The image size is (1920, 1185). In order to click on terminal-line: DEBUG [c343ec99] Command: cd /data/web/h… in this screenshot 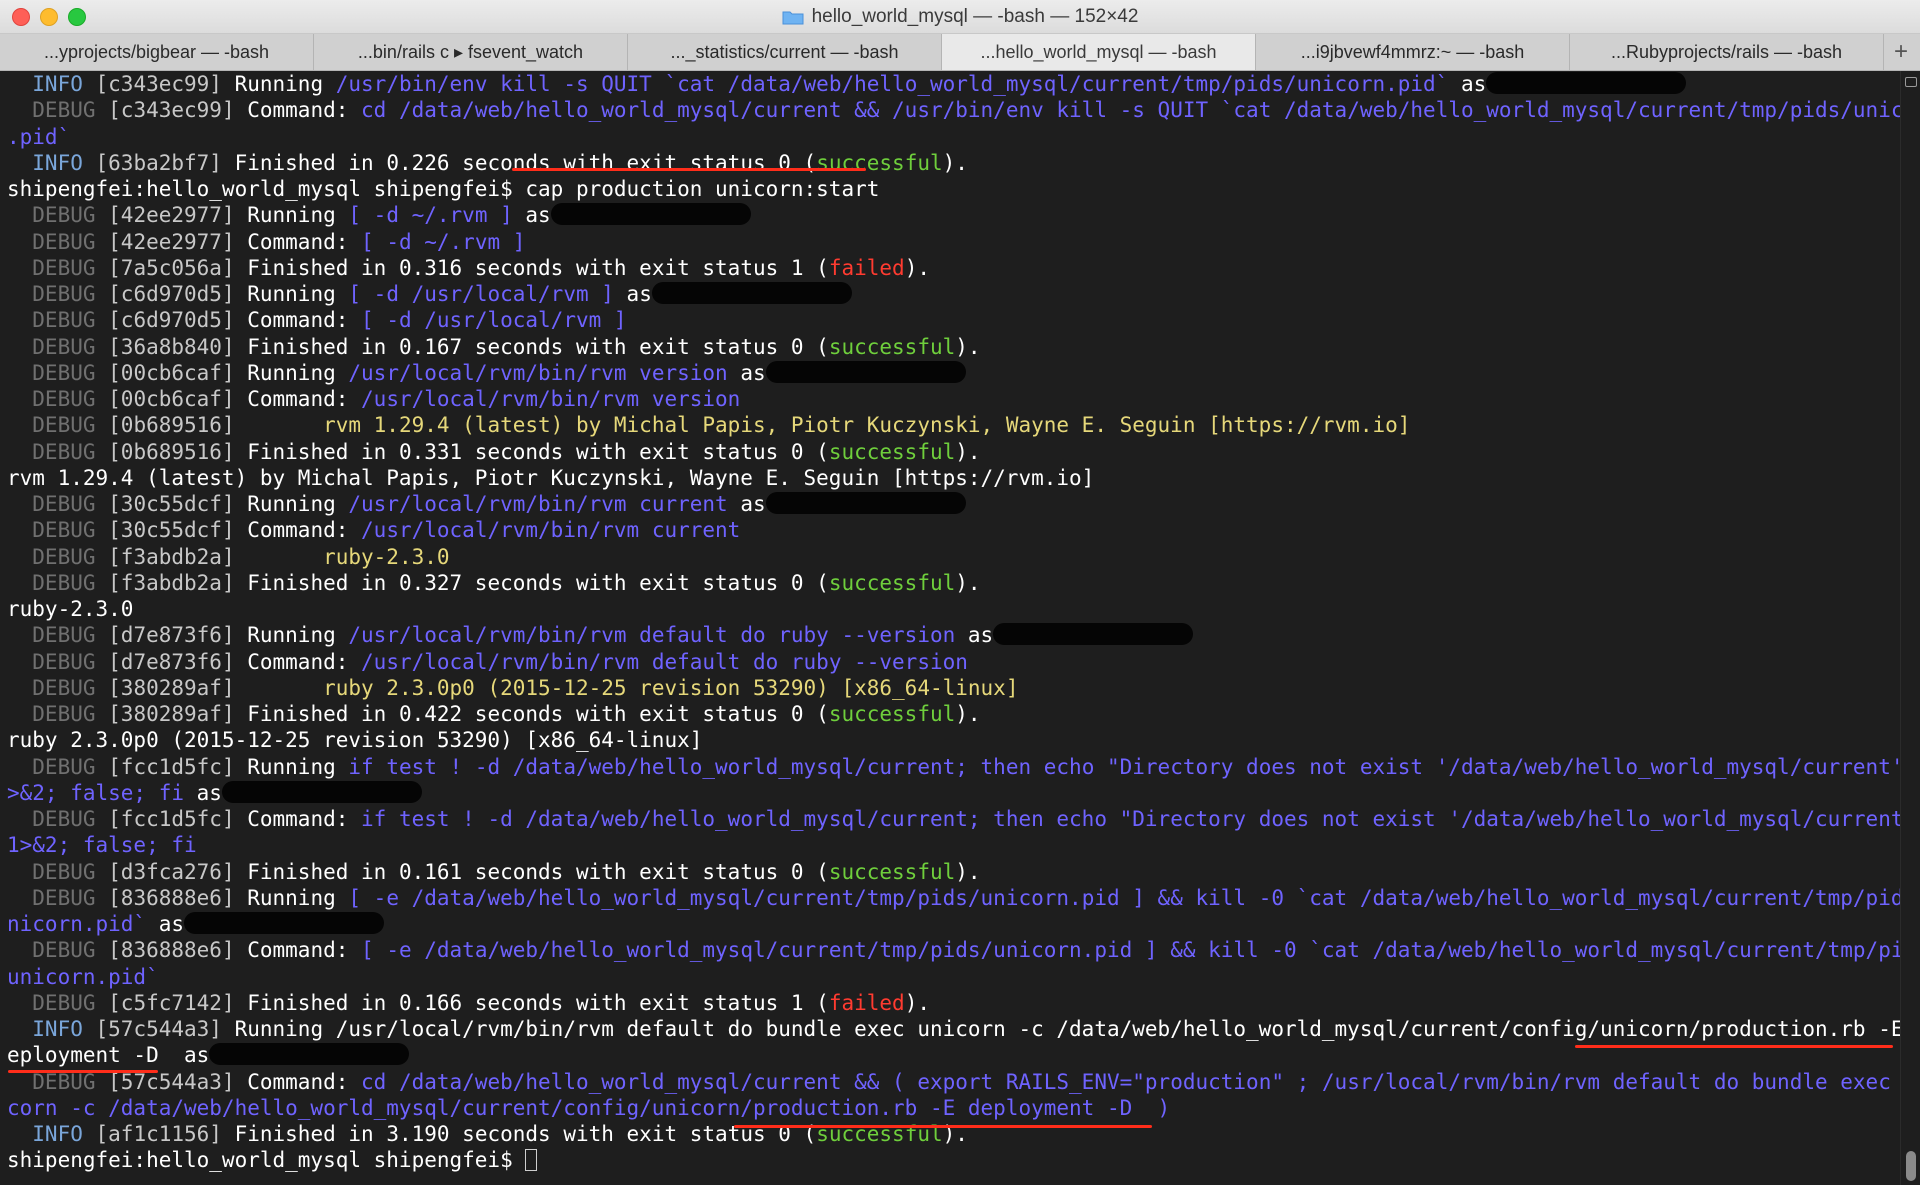, I will do `click(953, 110)`.